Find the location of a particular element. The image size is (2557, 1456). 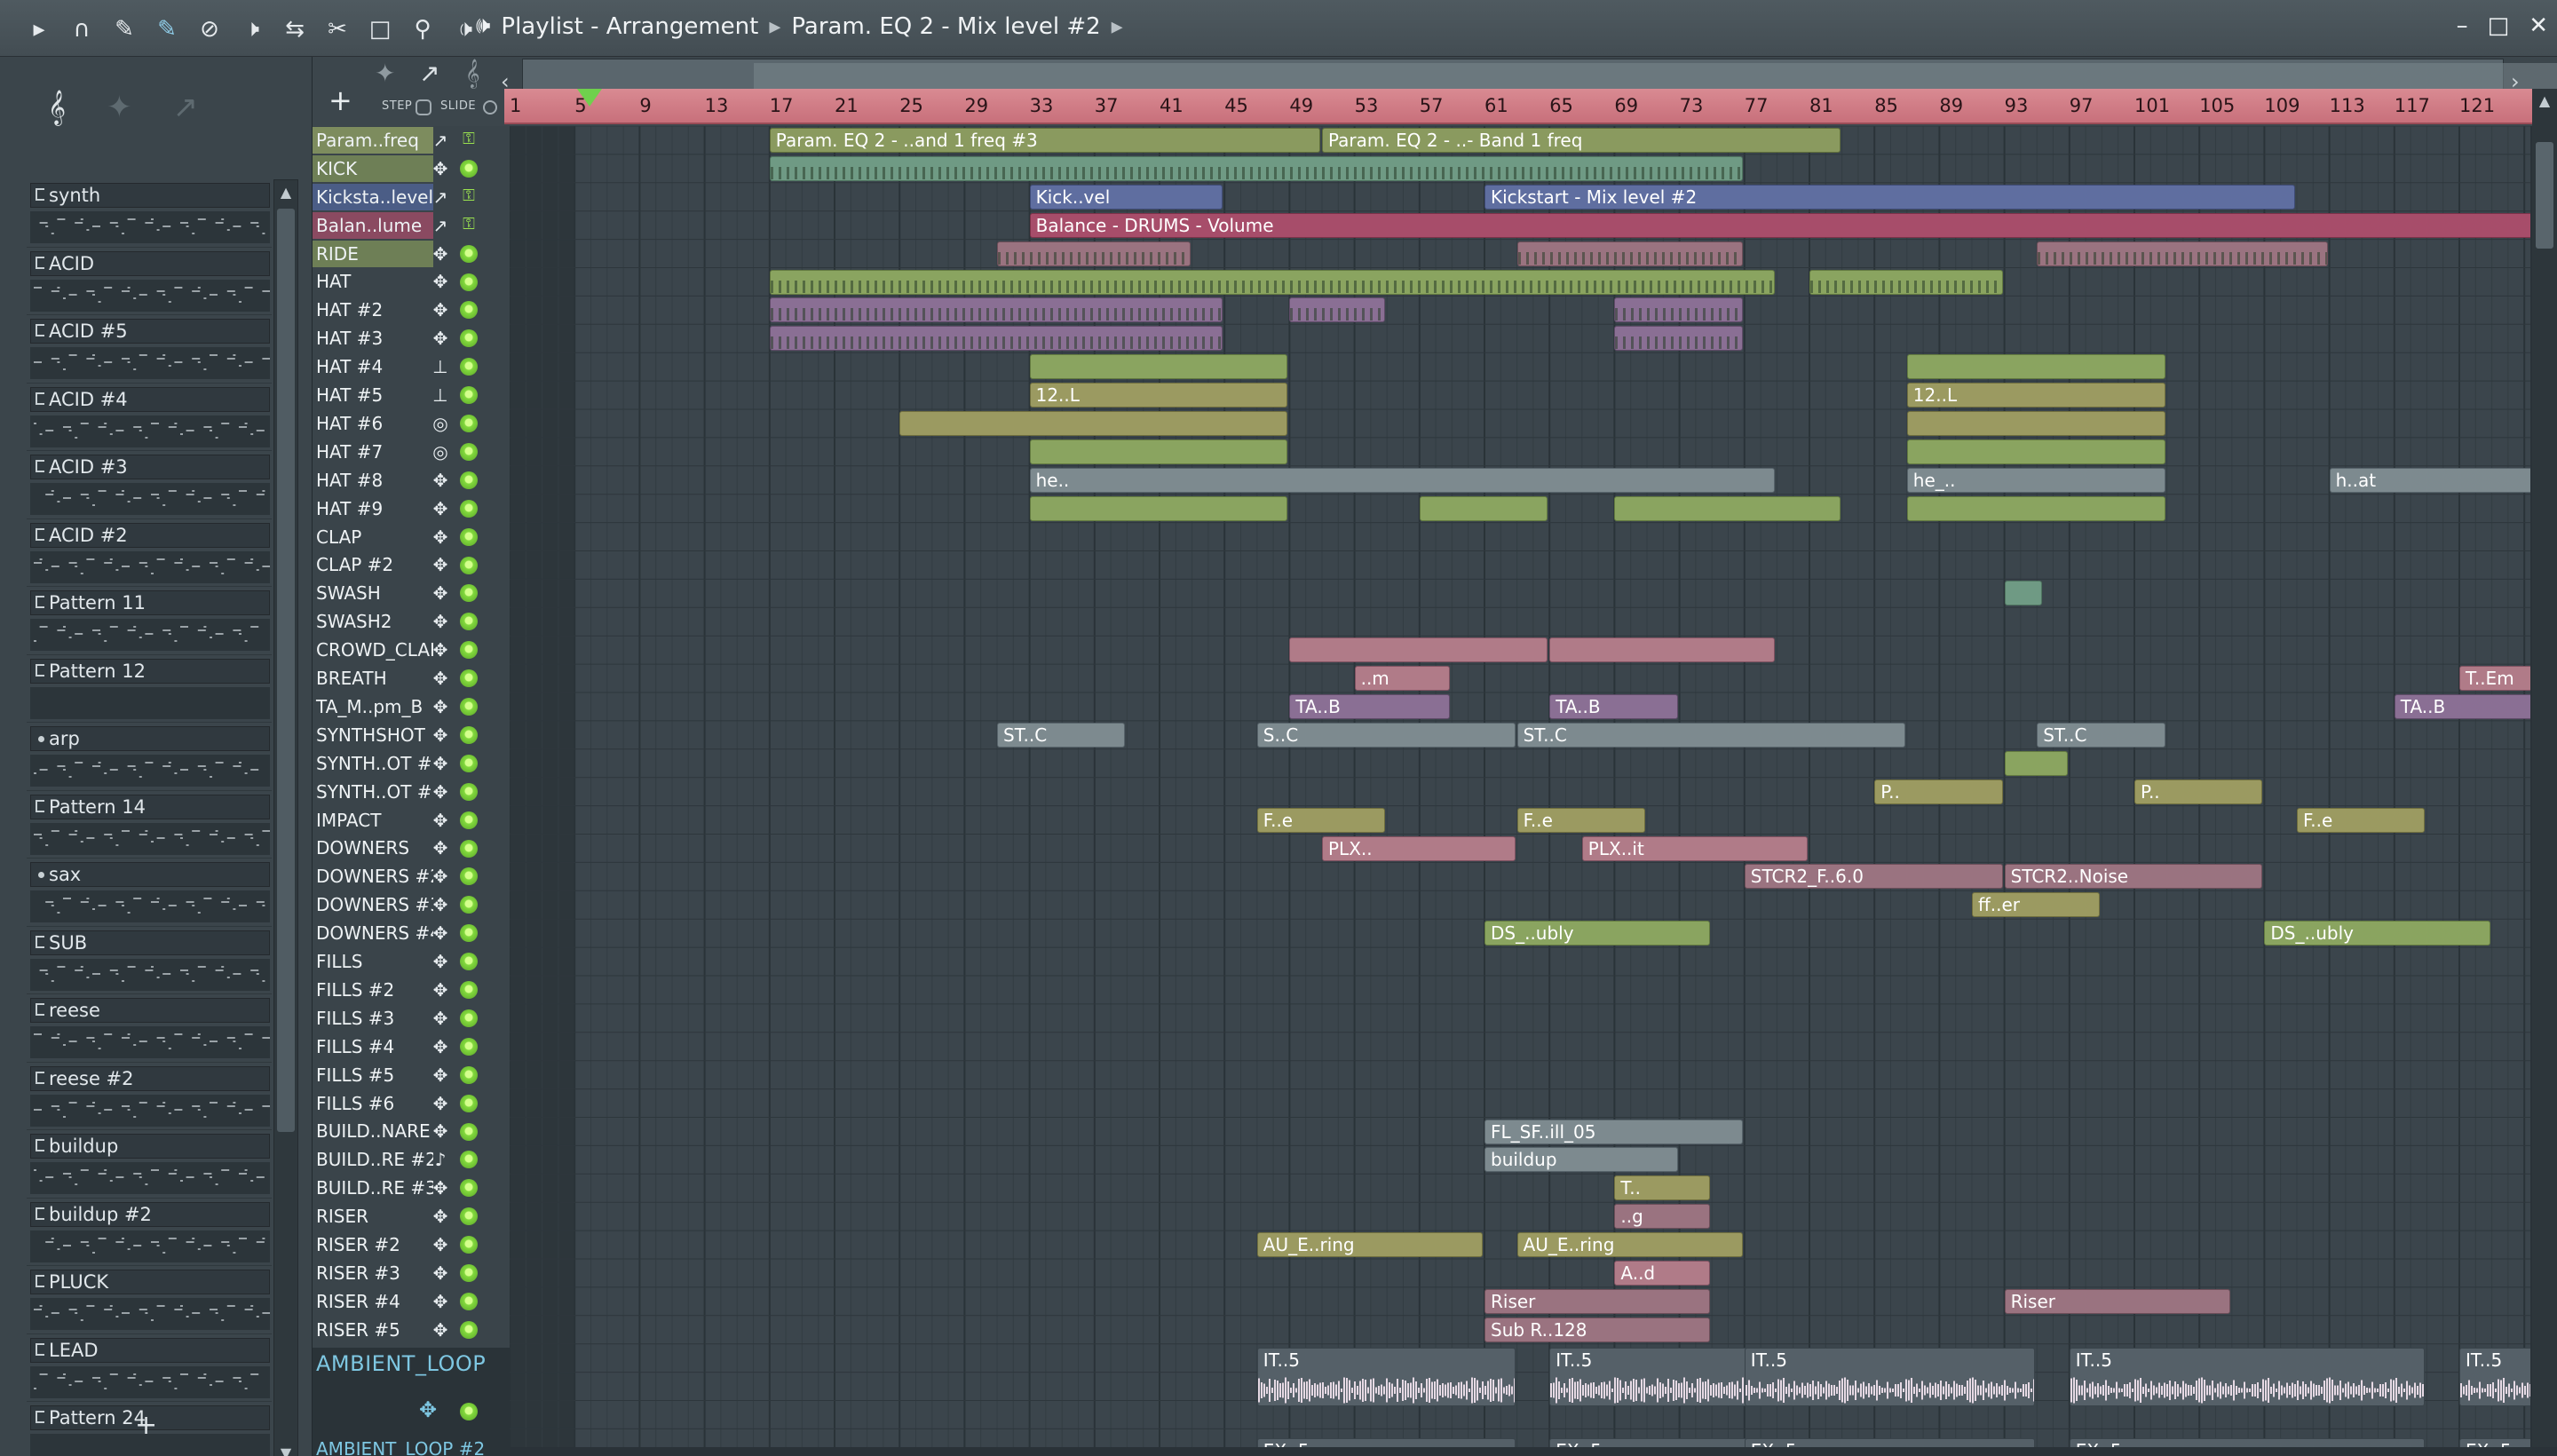

track-name: SYNTH..OT #3 is located at coordinates (373, 792).